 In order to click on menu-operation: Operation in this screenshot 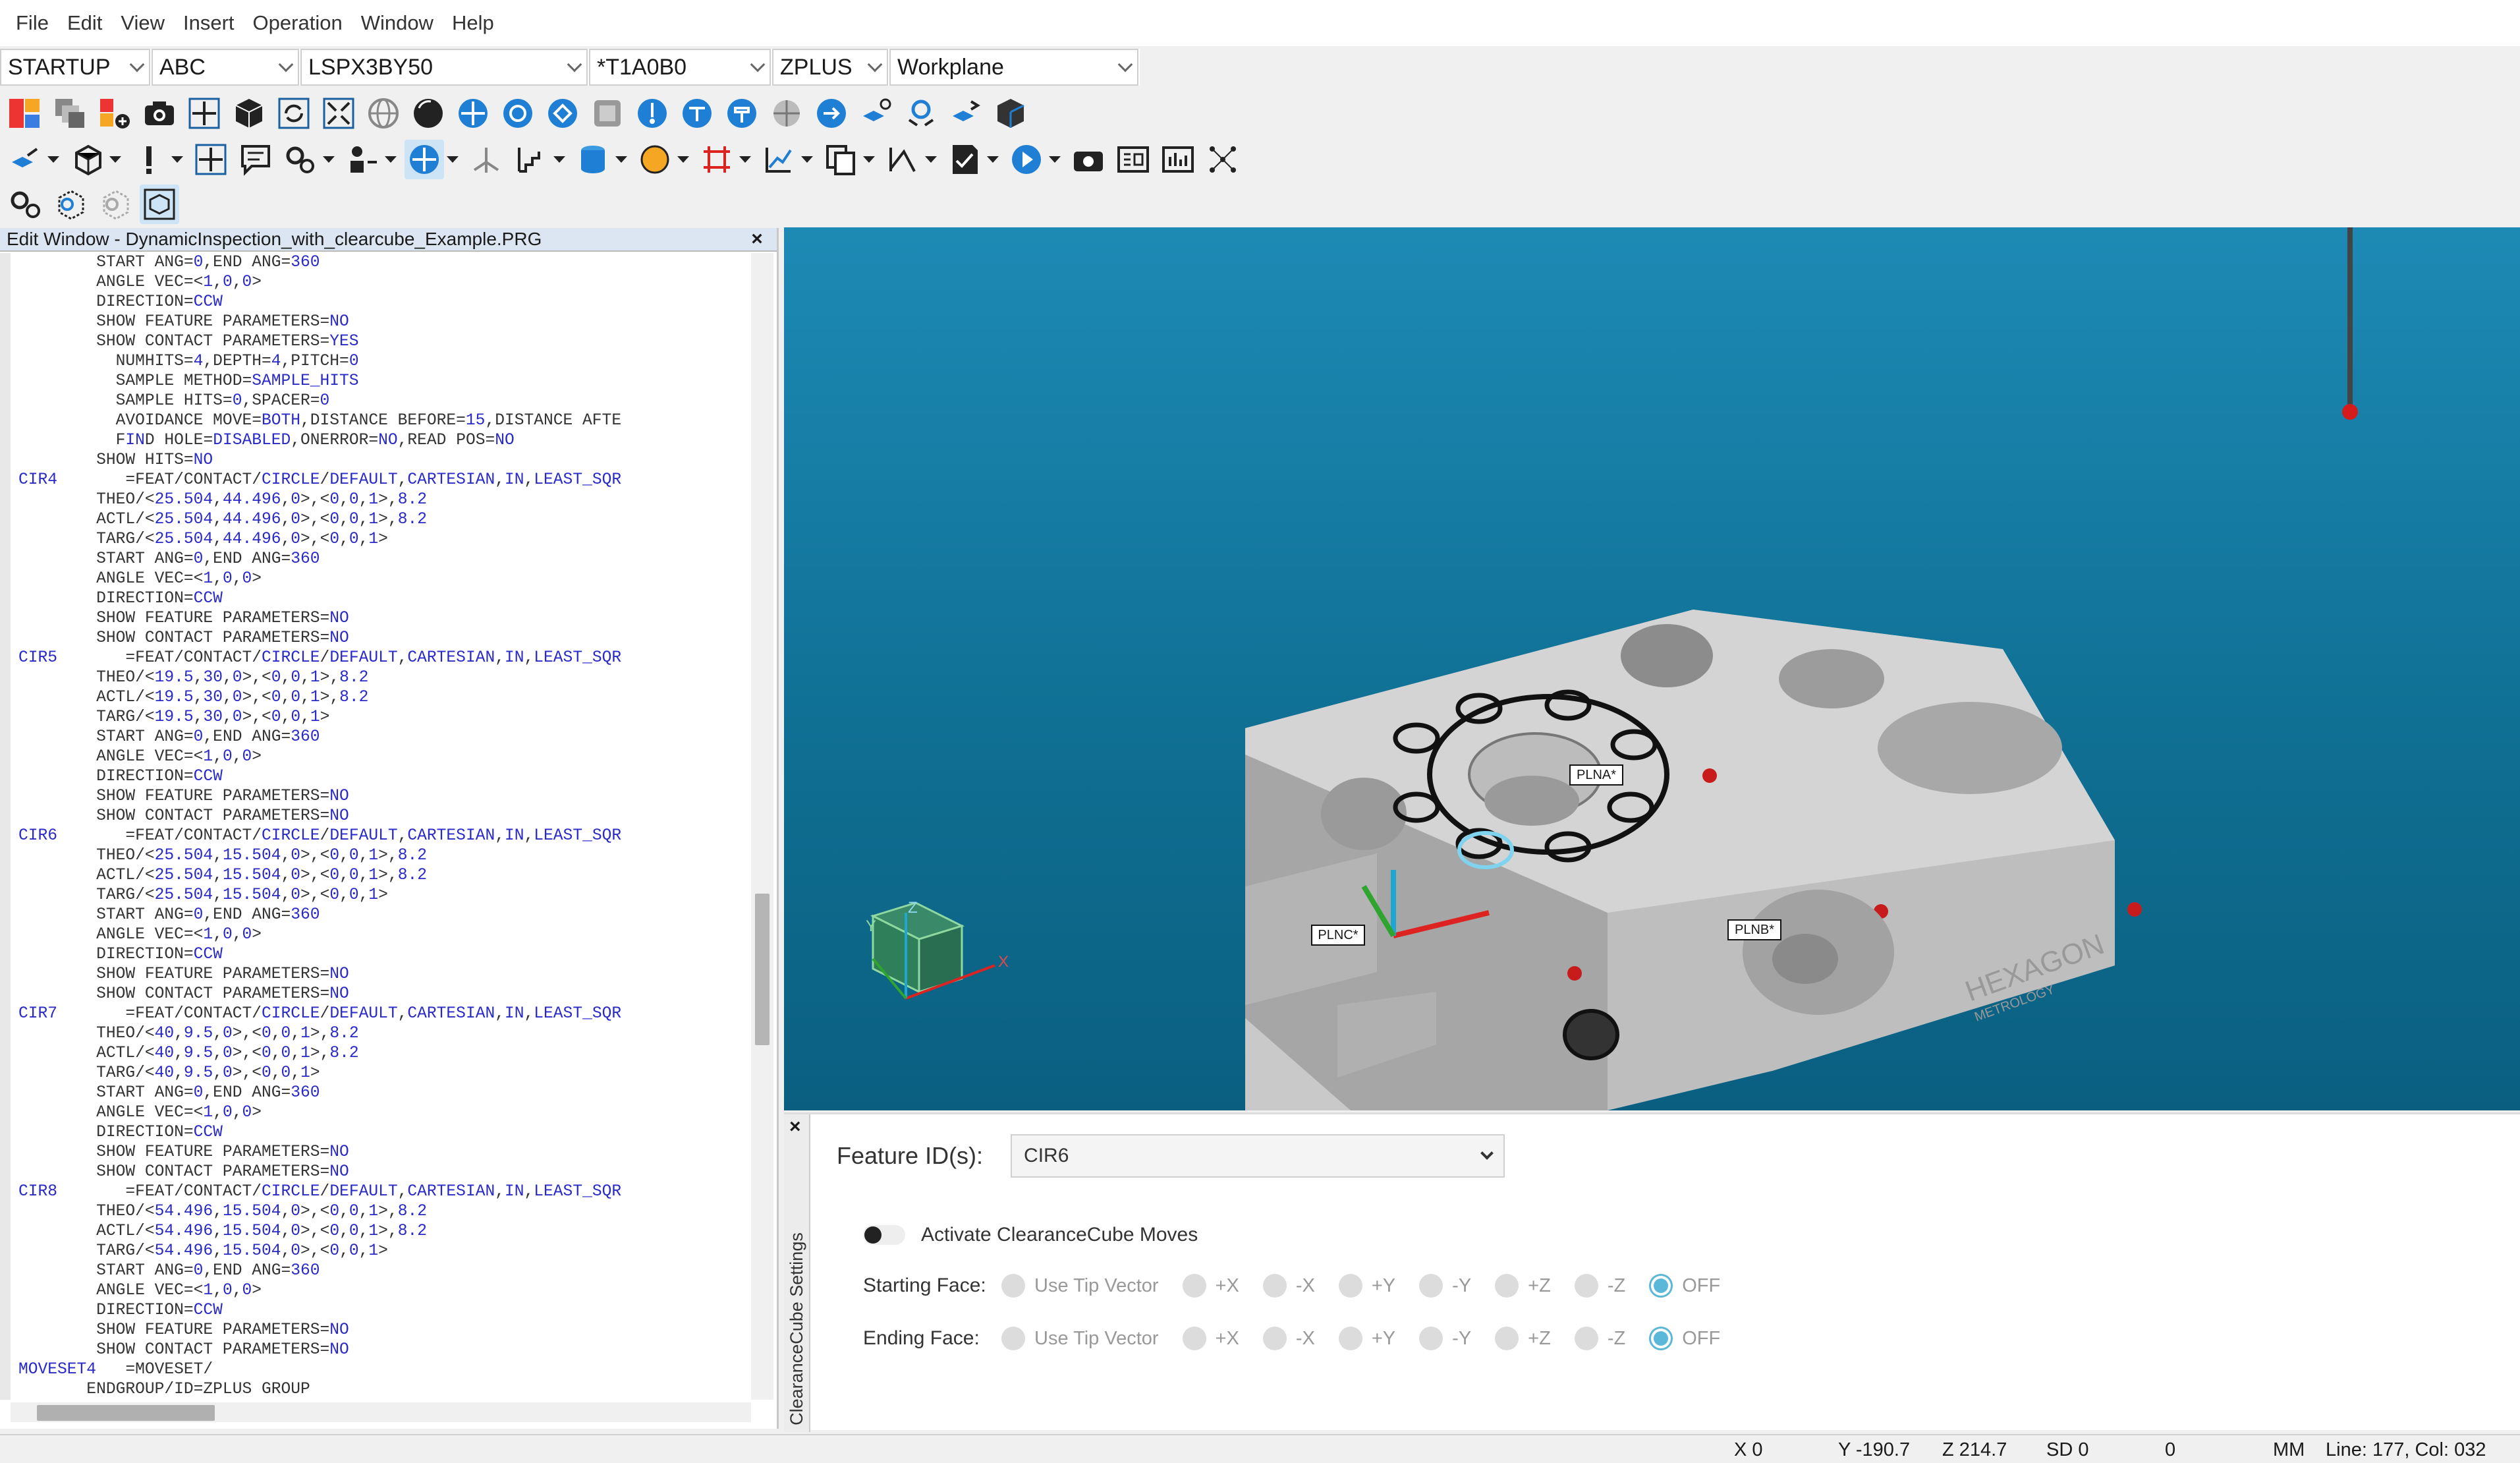, I will do `click(298, 23)`.